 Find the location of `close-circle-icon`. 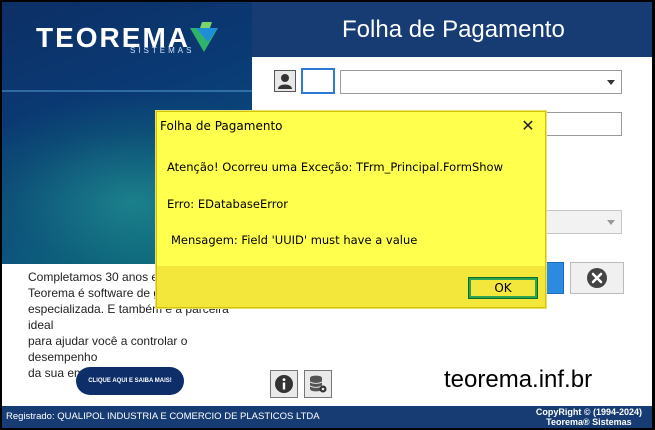

close-circle-icon is located at coordinates (597, 278).